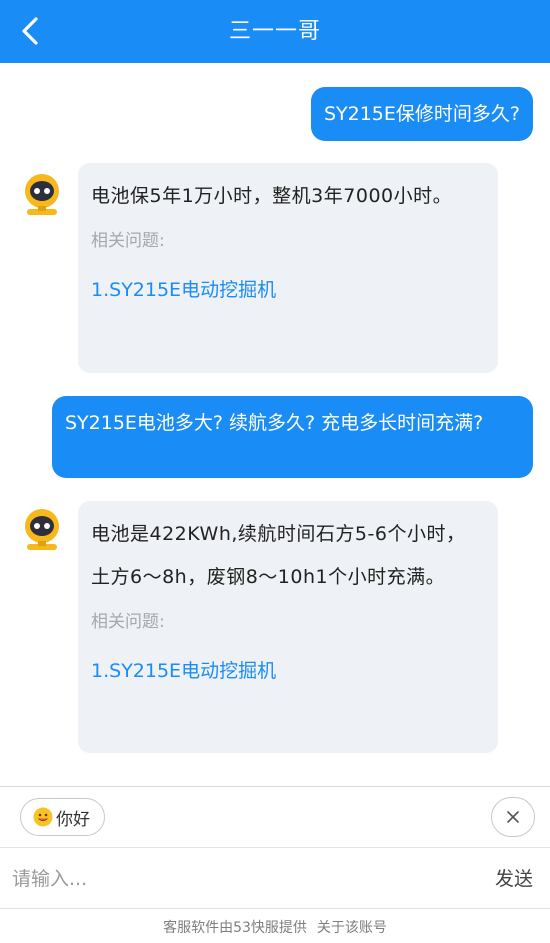 The width and height of the screenshot is (550, 943). I want to click on footer: 客服软件由53快服提供 关于该账号, so click(275, 926).